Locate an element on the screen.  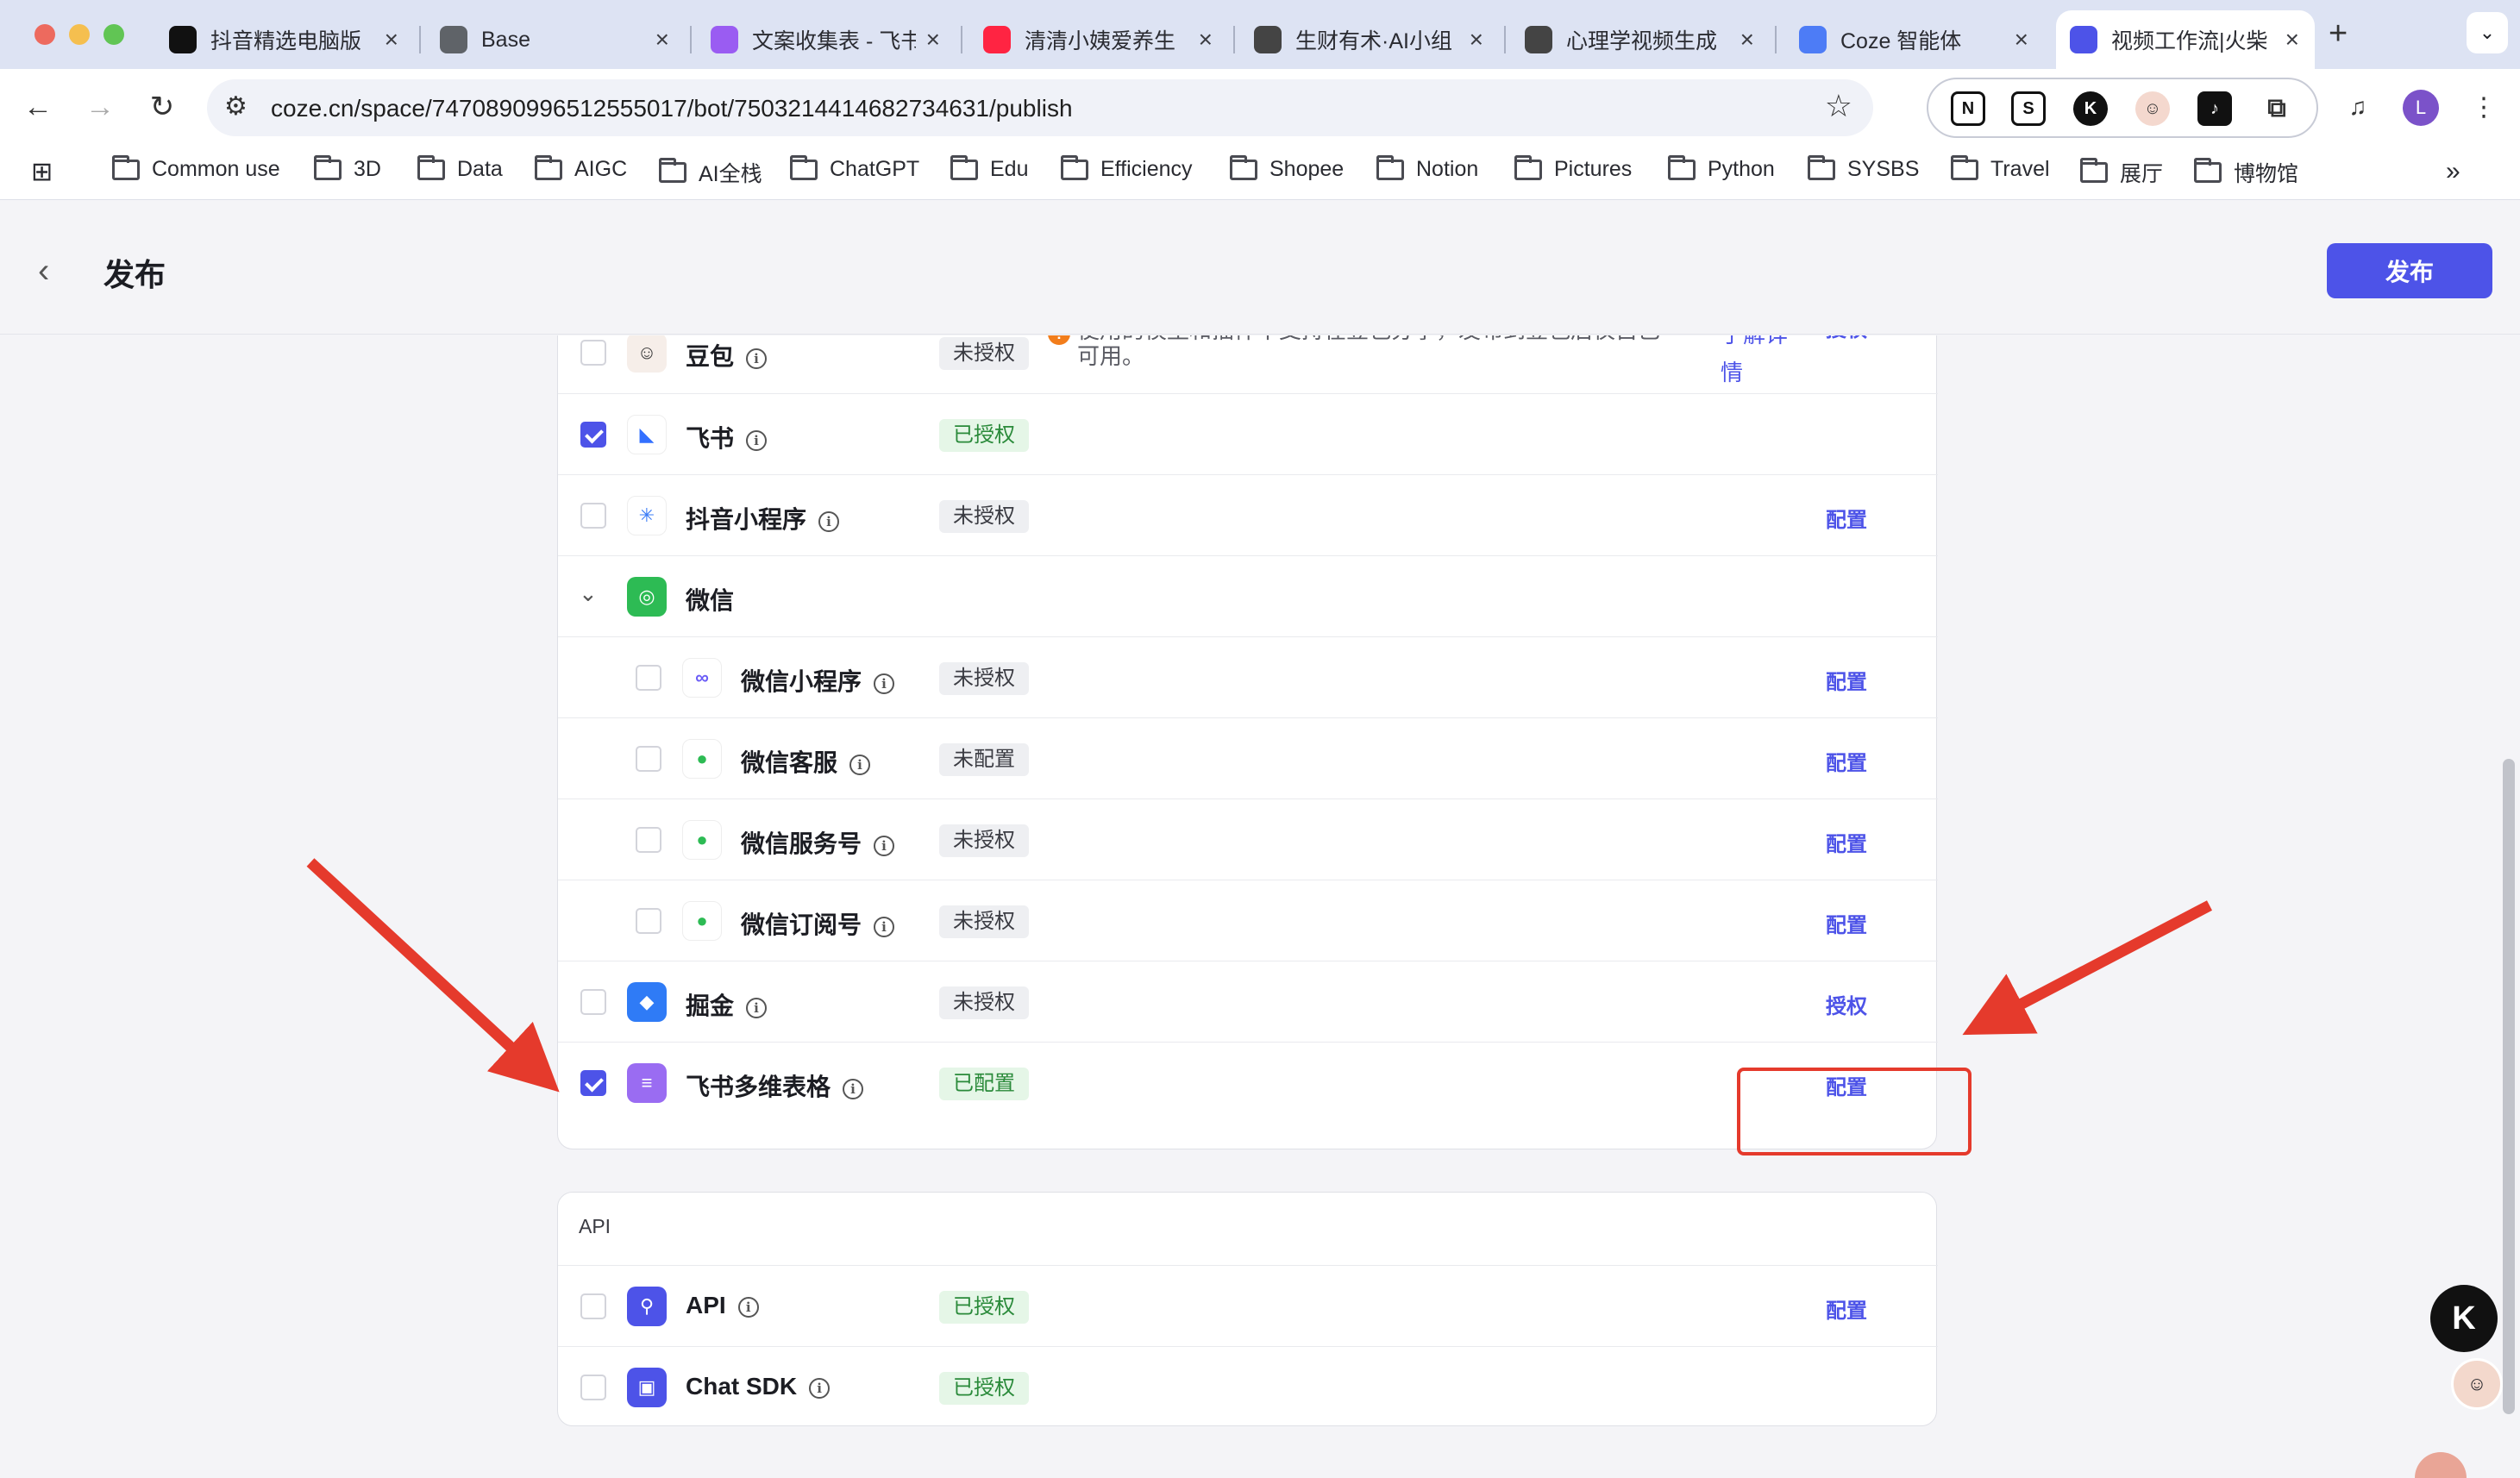
learn-more-link: 了解详情 is located at coordinates (1759, 363).